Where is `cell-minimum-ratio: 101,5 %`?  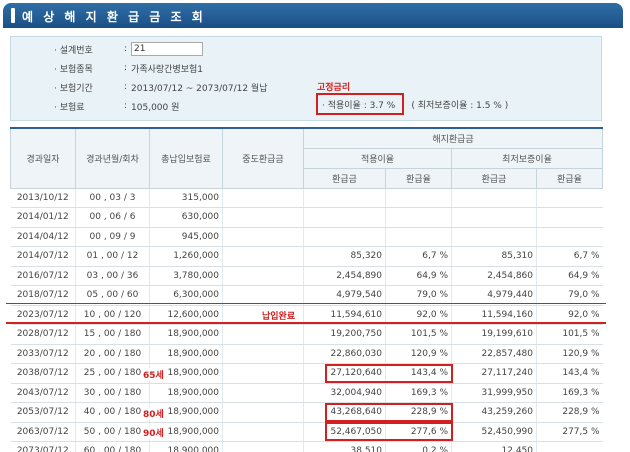 cell-minimum-ratio: 101,5 % is located at coordinates (569, 334).